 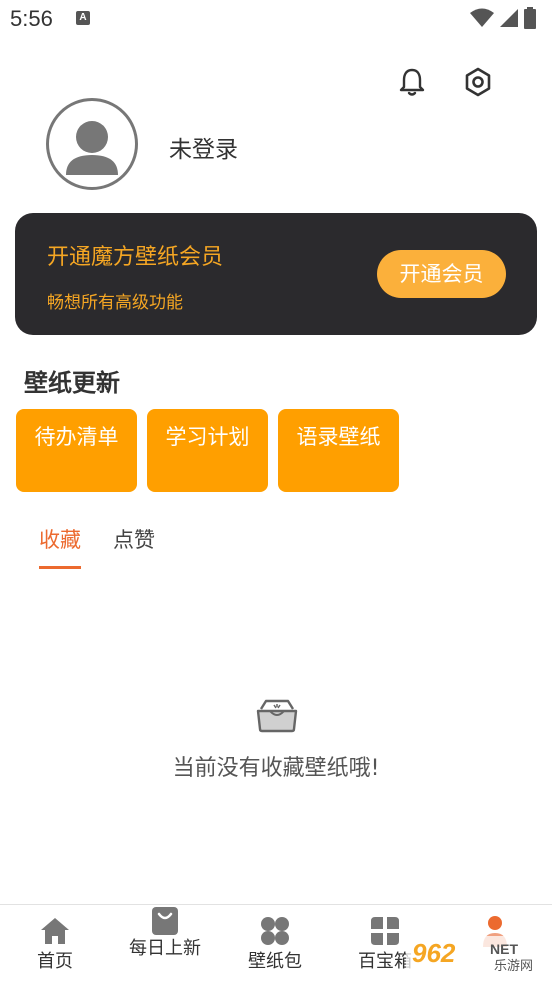 I want to click on header-actions, so click(x=445, y=82).